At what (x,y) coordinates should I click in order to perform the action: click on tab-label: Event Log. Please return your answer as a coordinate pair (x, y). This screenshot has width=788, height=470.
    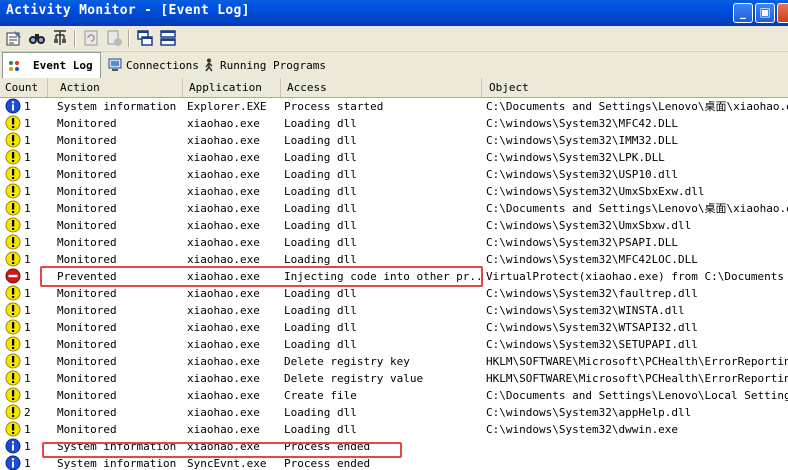
    Looking at the image, I should click on (63, 65).